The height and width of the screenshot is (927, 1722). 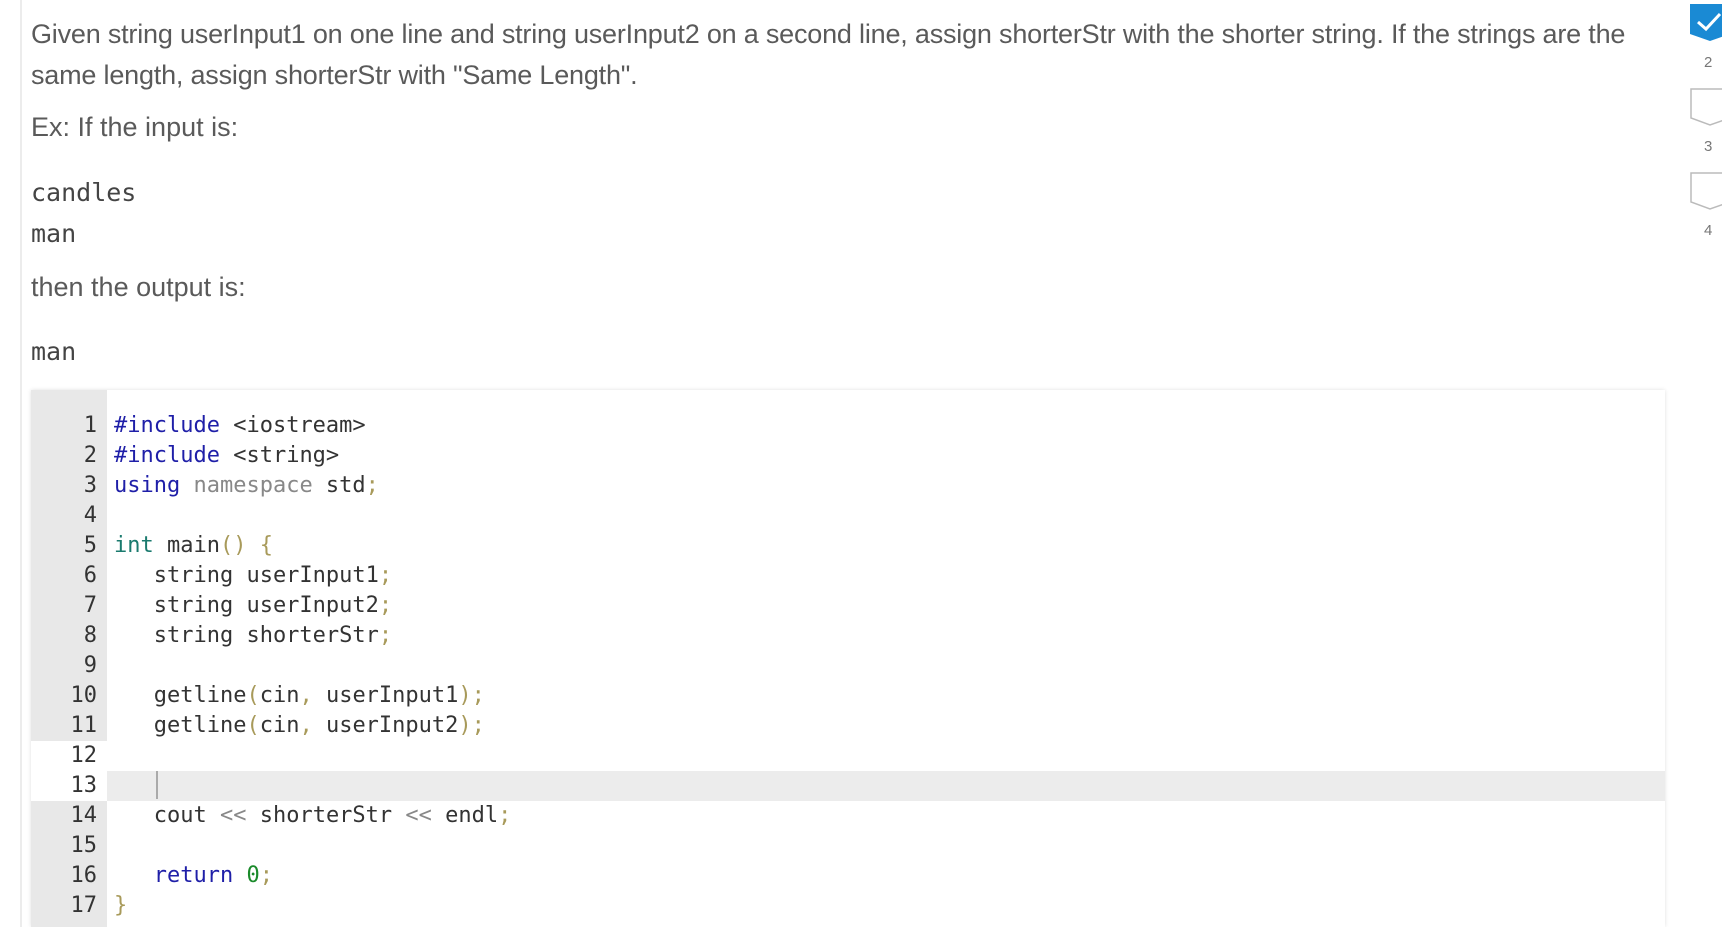 I want to click on code-line: 2 #include <string>, so click(x=848, y=456).